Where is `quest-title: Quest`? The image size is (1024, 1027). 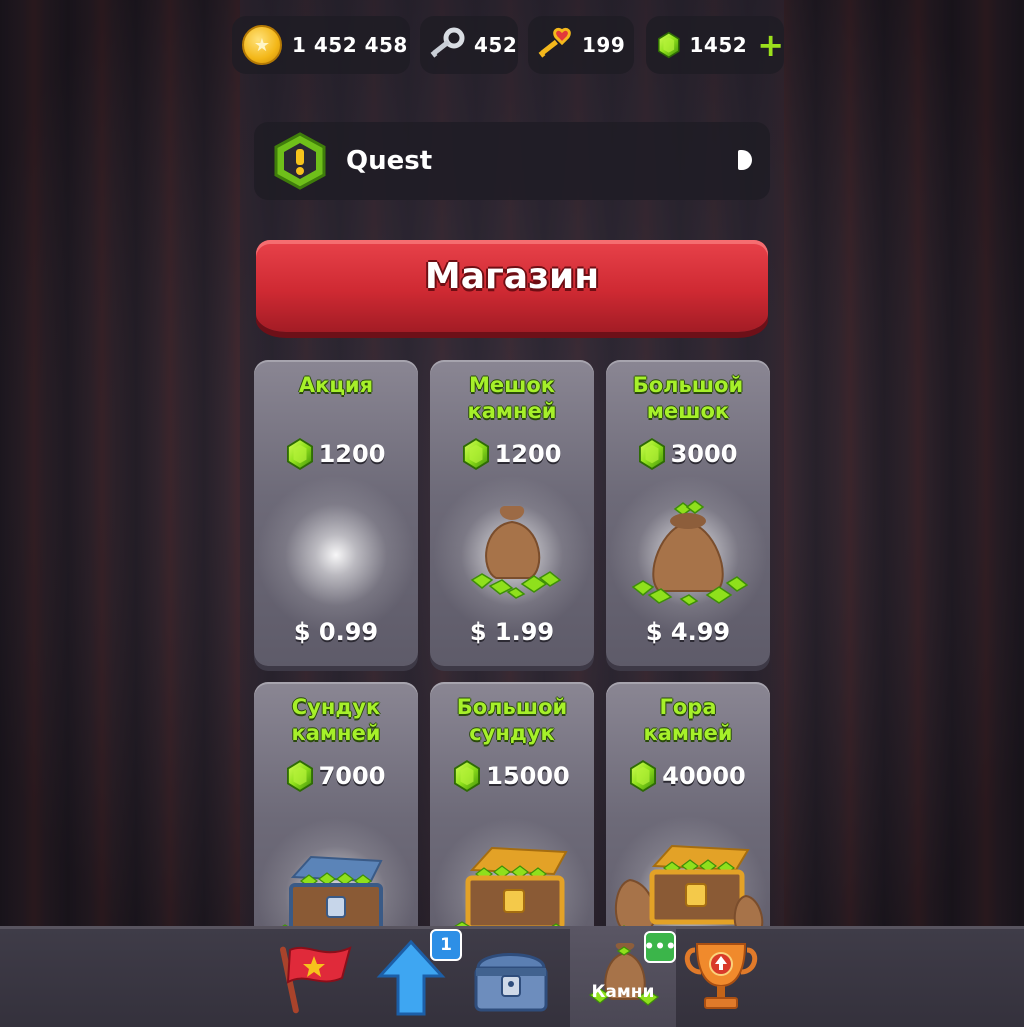 quest-title: Quest is located at coordinates (389, 161).